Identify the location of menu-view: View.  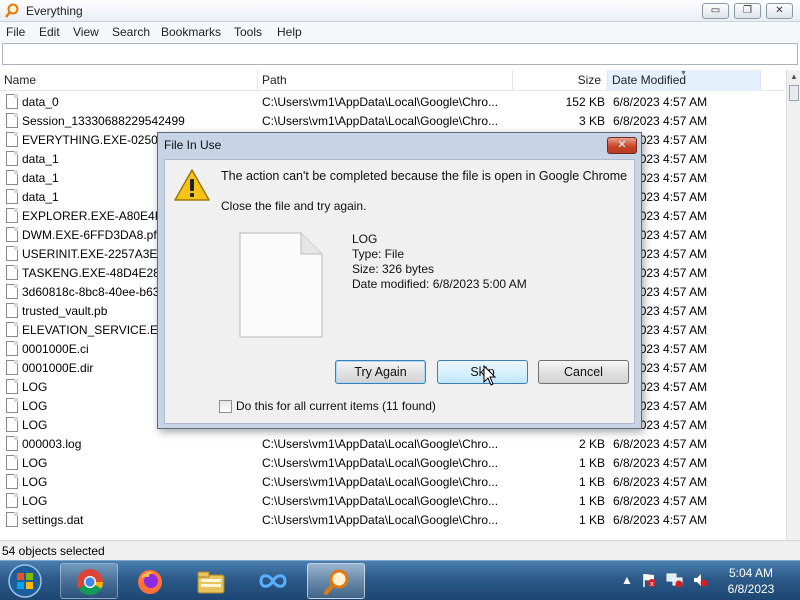
(86, 32).